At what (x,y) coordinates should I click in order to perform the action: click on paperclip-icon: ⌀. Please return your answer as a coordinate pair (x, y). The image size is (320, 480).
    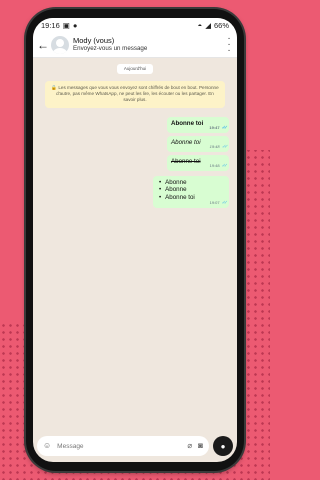
    Looking at the image, I should click on (189, 446).